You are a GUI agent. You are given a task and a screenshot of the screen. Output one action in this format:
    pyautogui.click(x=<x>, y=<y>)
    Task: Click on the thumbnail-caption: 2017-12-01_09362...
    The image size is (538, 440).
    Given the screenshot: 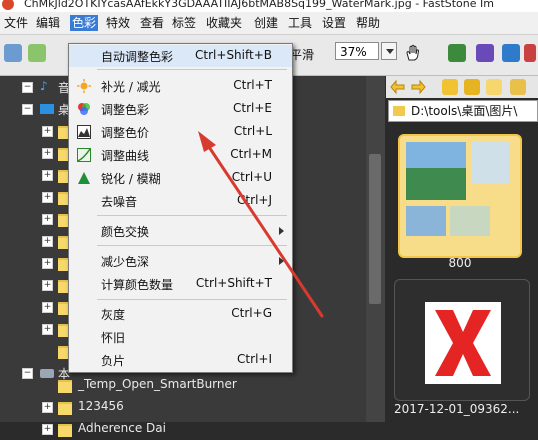 What is the action you would take?
    pyautogui.click(x=457, y=409)
    